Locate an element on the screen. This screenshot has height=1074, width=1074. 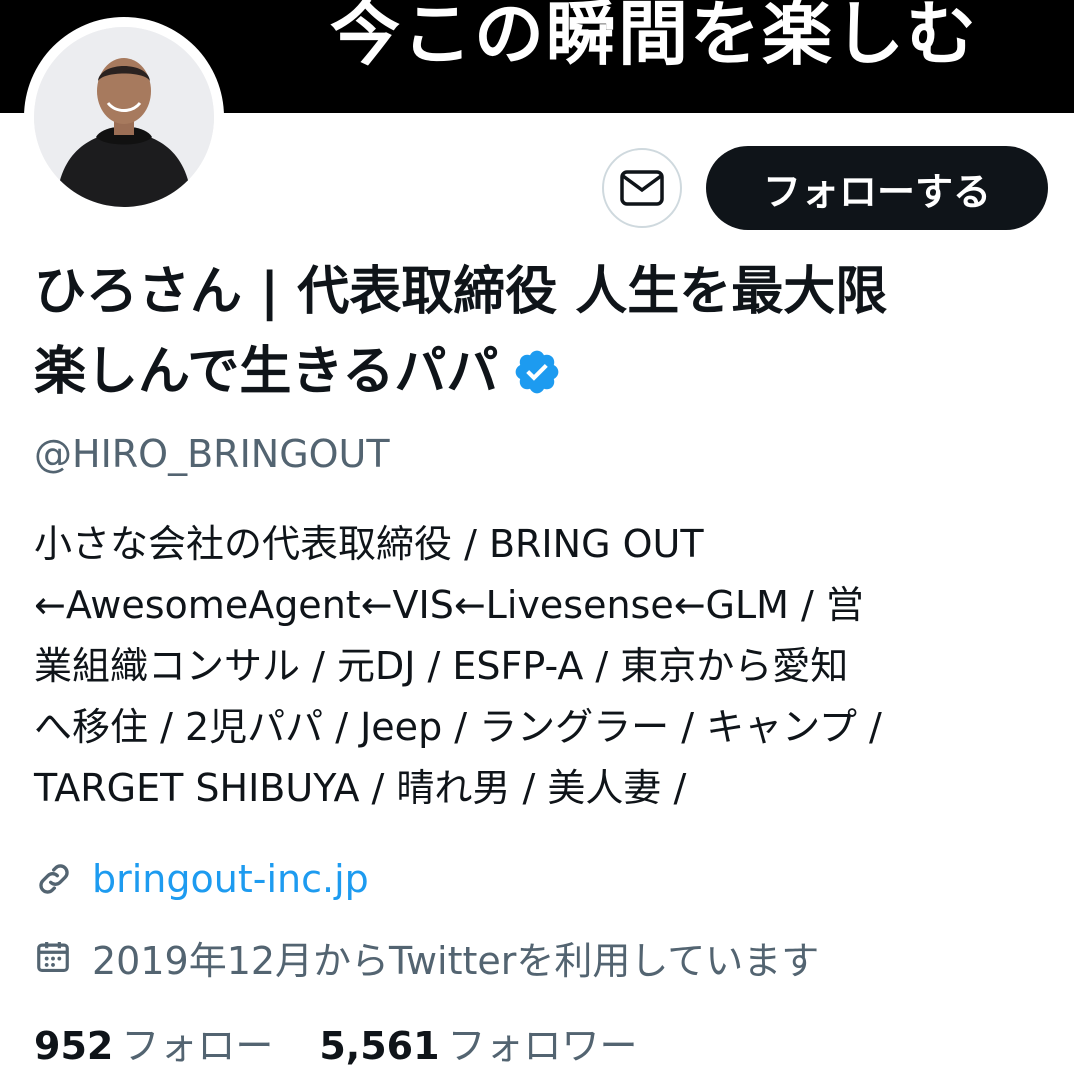
avatar is located at coordinates (124, 117).